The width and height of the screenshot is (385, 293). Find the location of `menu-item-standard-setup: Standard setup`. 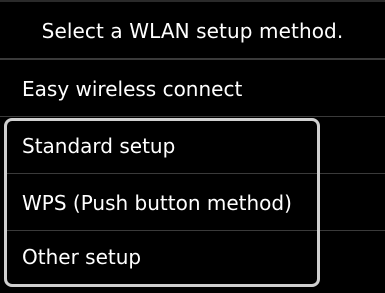

menu-item-standard-setup: Standard setup is located at coordinates (161, 146).